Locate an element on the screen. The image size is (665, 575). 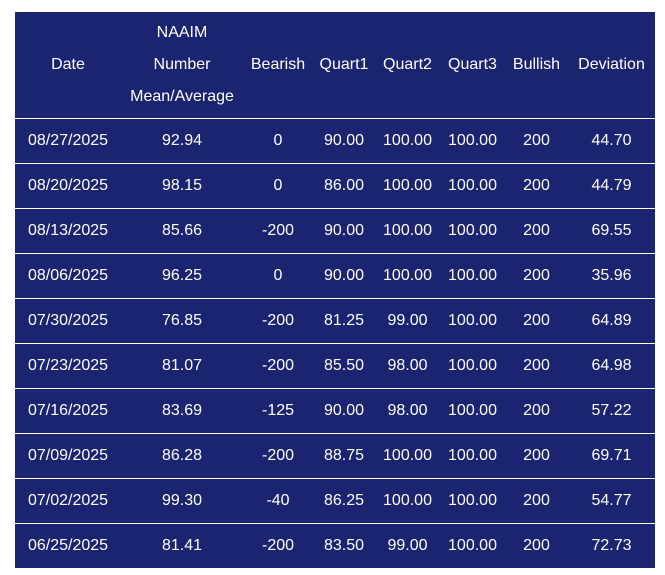
header-date: Date is located at coordinates (68, 65).